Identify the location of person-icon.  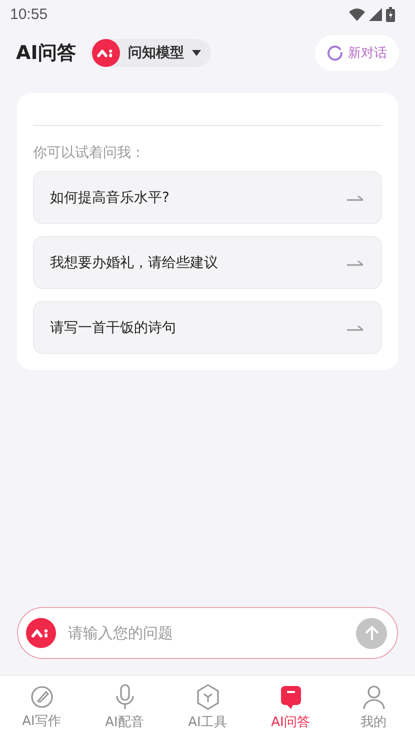
(374, 697).